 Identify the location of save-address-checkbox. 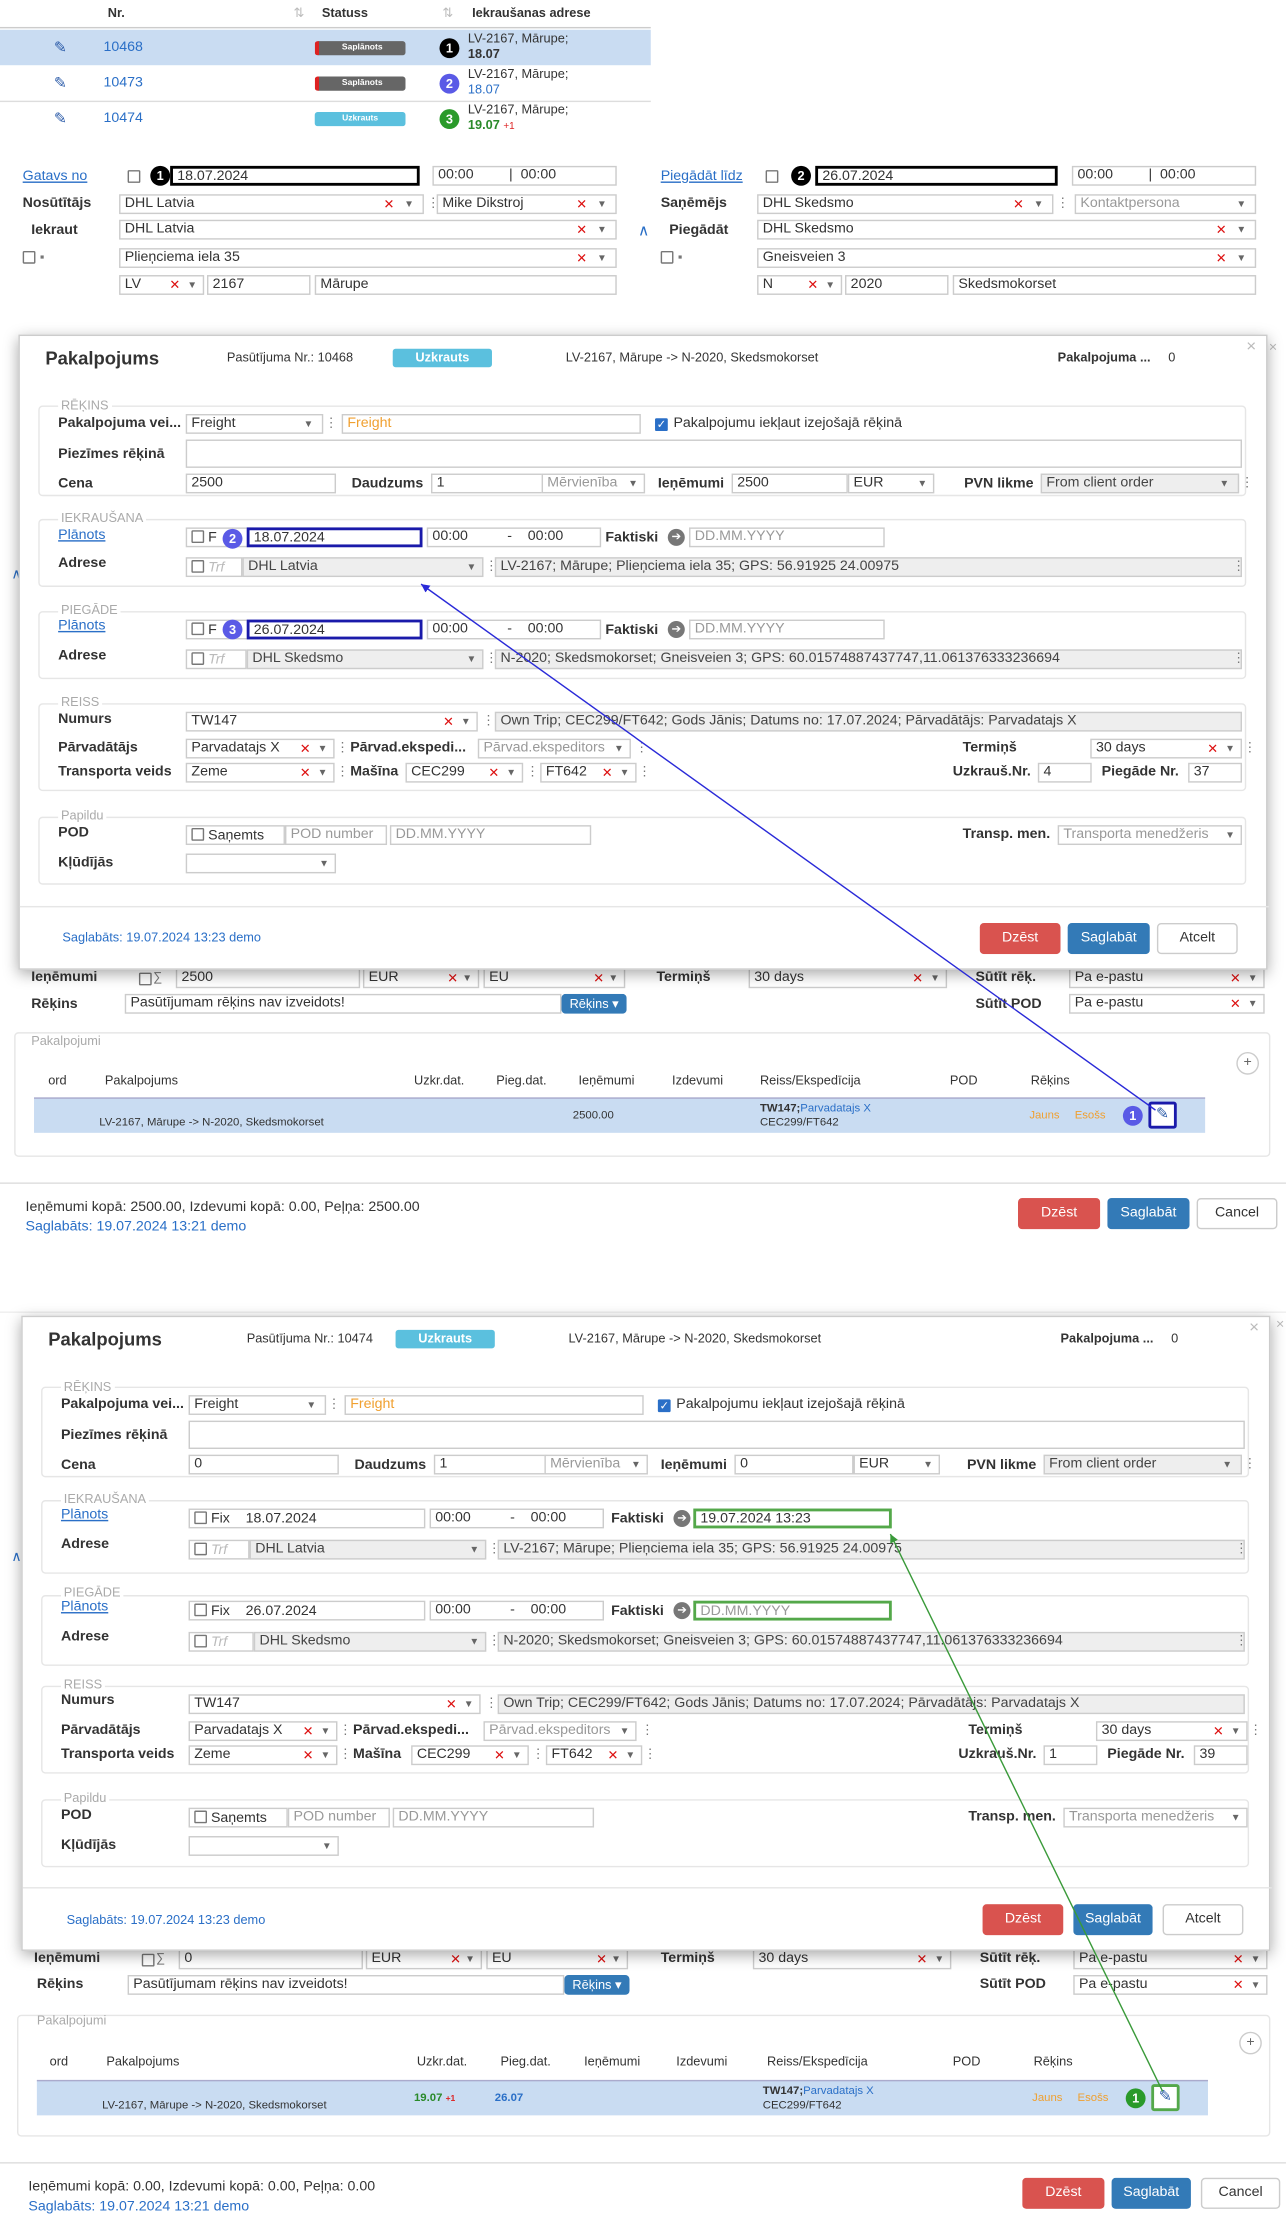
(667, 257).